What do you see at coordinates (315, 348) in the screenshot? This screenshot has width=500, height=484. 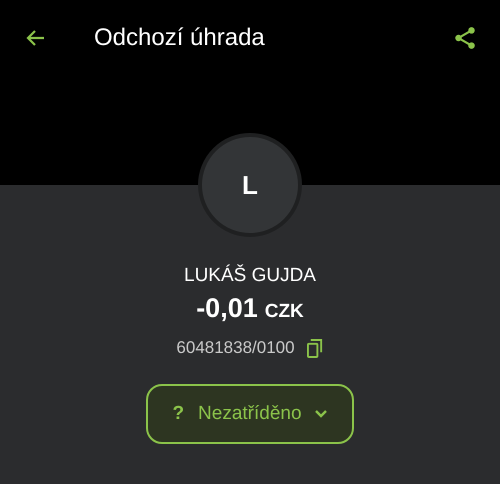 I see `copy-icon` at bounding box center [315, 348].